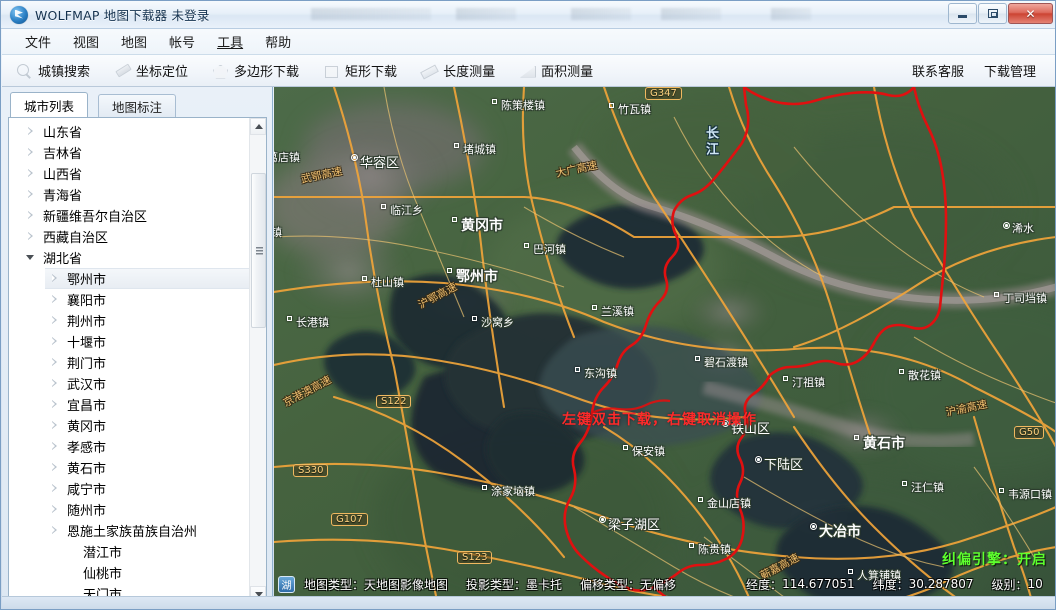 This screenshot has height=610, width=1056. I want to click on area-measure-button: 面积测量, so click(556, 71).